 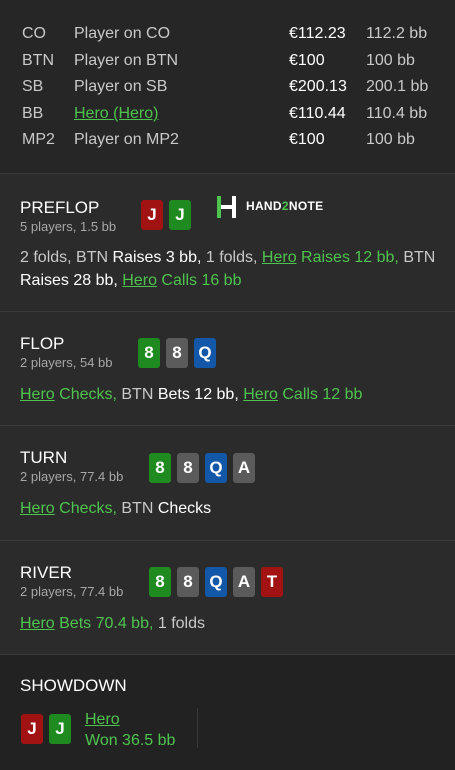 What do you see at coordinates (157, 257) in the screenshot?
I see `action-text: Raises 3 bb,` at bounding box center [157, 257].